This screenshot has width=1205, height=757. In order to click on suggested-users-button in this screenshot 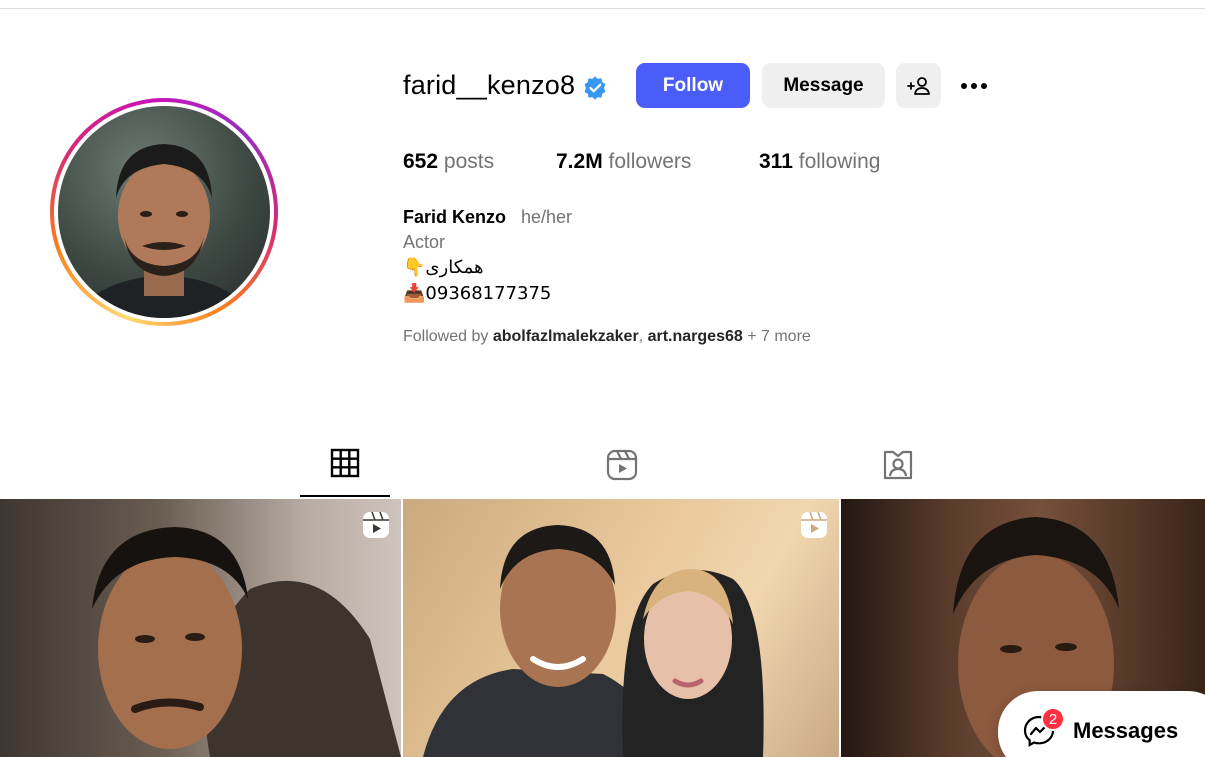, I will do `click(918, 85)`.